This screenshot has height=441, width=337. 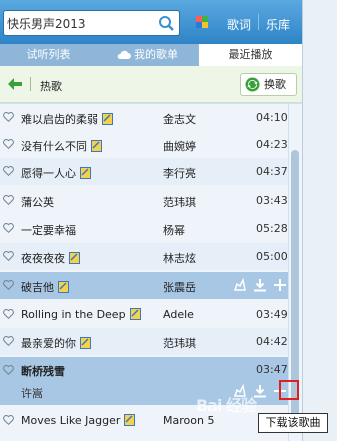 What do you see at coordinates (124, 54) in the screenshot?
I see `cloud-icon` at bounding box center [124, 54].